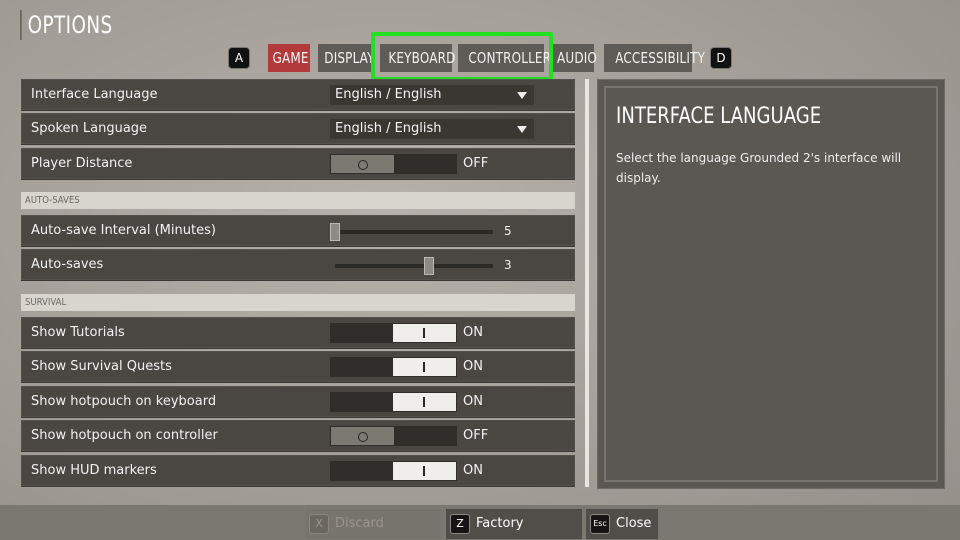 This screenshot has width=960, height=540. I want to click on section-header-autosaves: AUTO-SAVES, so click(298, 200).